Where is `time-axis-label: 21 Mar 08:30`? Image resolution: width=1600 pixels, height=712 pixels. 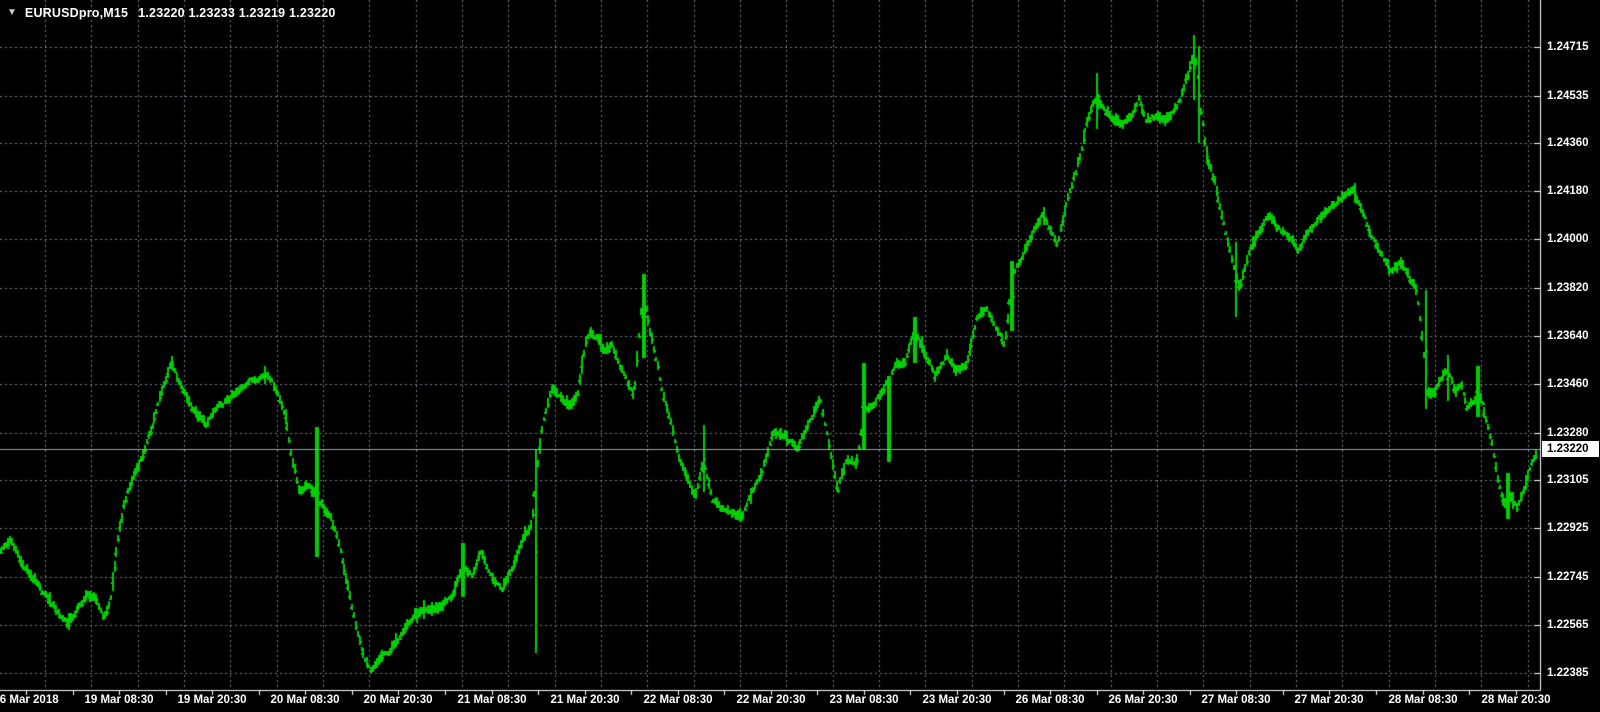 time-axis-label: 21 Mar 08:30 is located at coordinates (492, 700).